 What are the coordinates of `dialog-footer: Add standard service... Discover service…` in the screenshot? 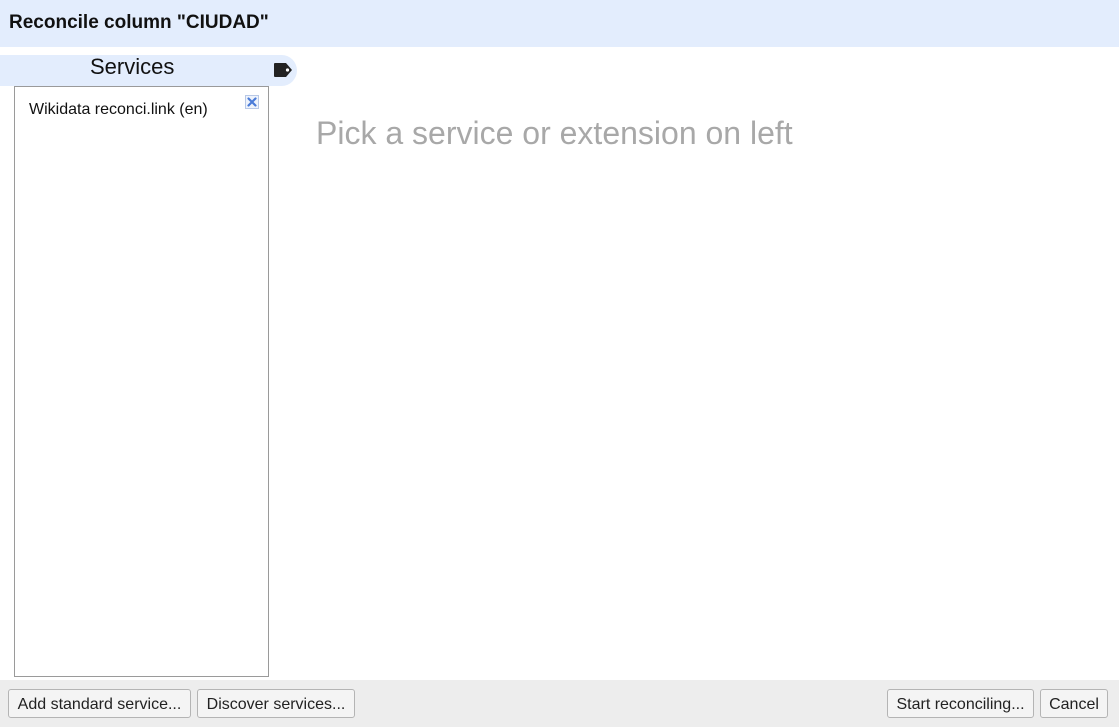 It's located at (559, 703).